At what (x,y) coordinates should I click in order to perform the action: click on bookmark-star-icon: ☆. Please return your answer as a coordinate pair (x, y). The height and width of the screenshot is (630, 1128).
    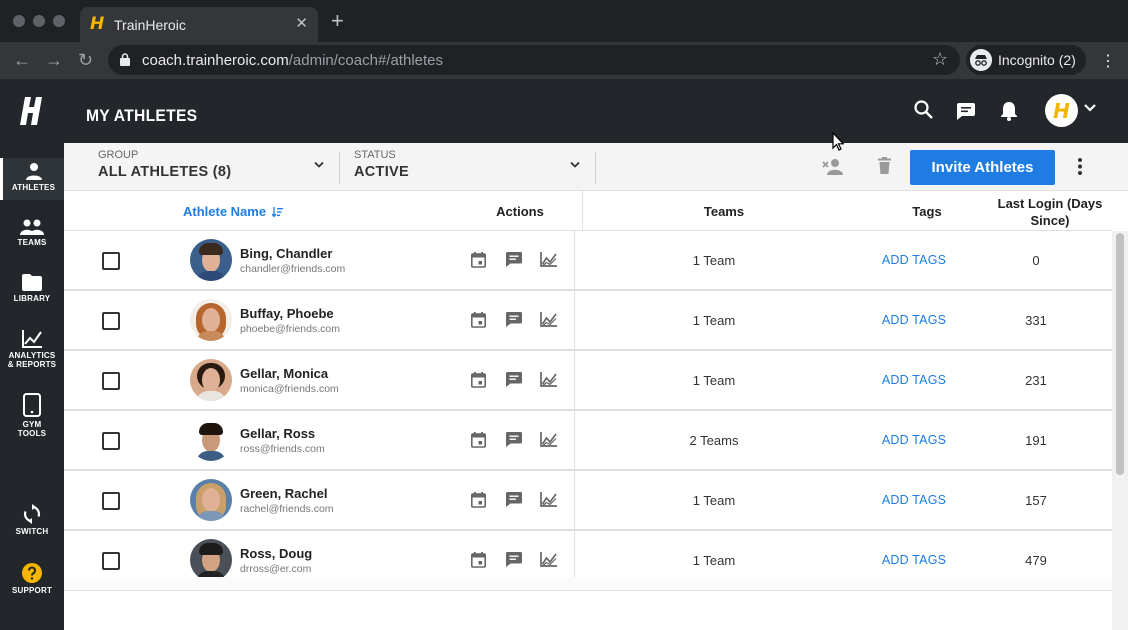
    Looking at the image, I should click on (940, 59).